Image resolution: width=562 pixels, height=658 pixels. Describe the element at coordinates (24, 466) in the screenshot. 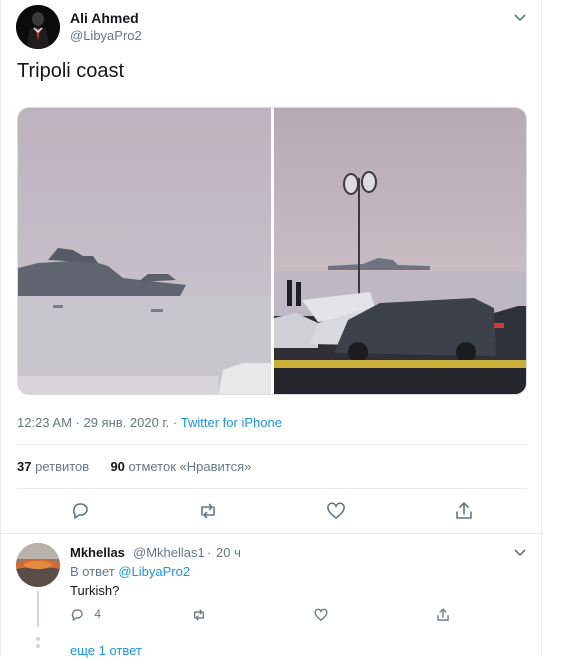

I see `retweet-count: 37` at that location.